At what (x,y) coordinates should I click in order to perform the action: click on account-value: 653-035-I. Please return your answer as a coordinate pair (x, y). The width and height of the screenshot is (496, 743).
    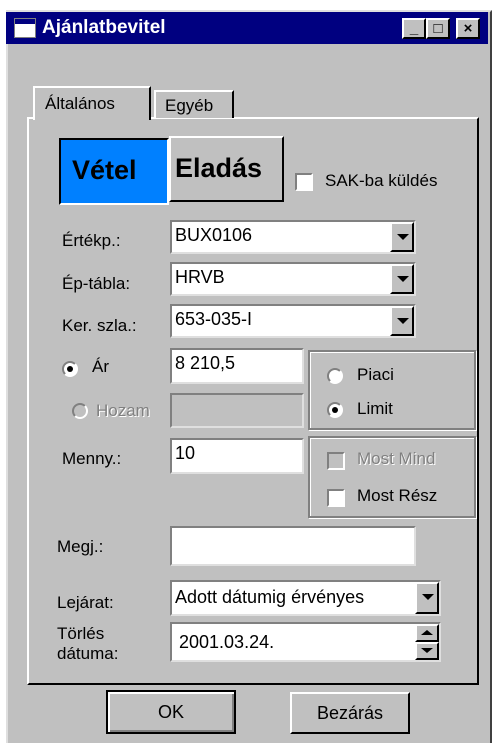
    Looking at the image, I should click on (214, 319).